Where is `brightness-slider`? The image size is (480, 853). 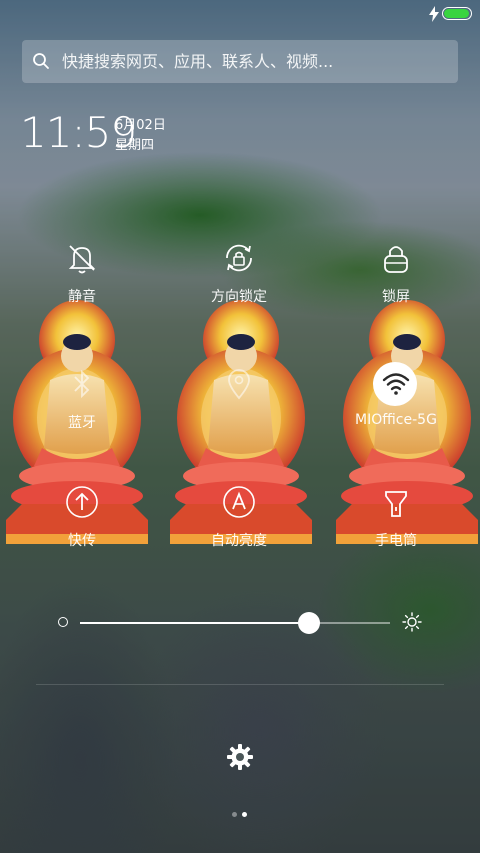 brightness-slider is located at coordinates (235, 623).